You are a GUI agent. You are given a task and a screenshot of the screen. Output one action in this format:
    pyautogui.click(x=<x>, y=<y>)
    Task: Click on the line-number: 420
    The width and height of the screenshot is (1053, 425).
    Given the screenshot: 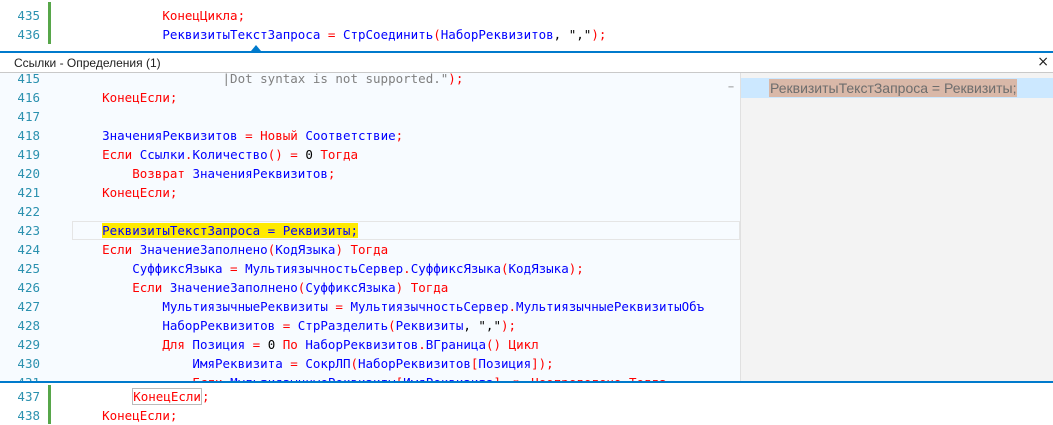 What is the action you would take?
    pyautogui.click(x=28, y=173)
    